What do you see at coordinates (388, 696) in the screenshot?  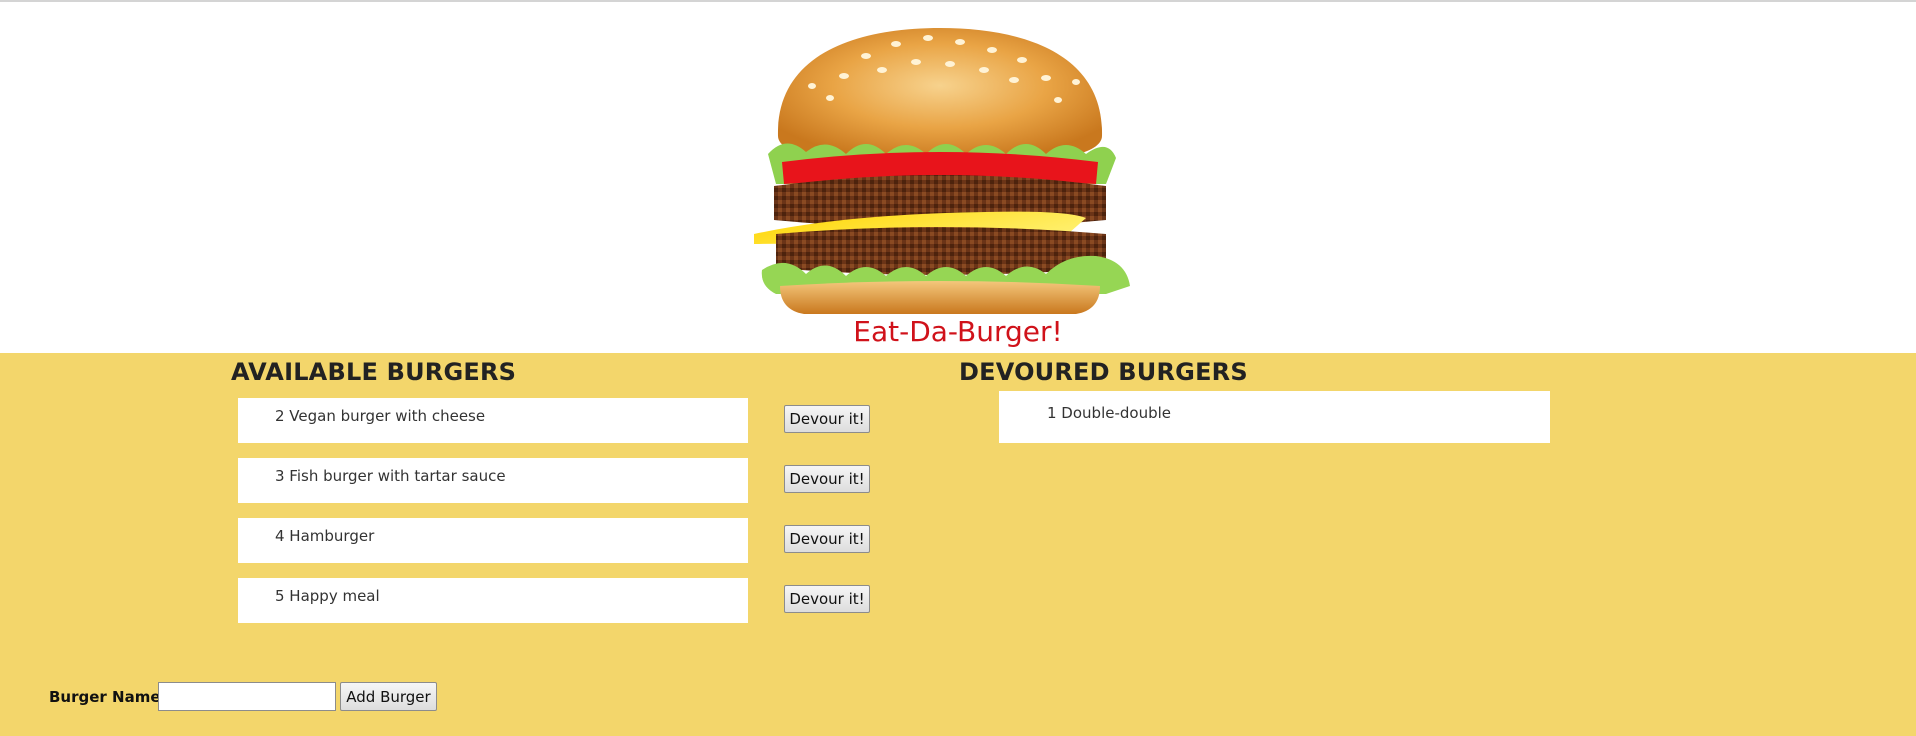 I see `add-burger-button: Add Burger` at bounding box center [388, 696].